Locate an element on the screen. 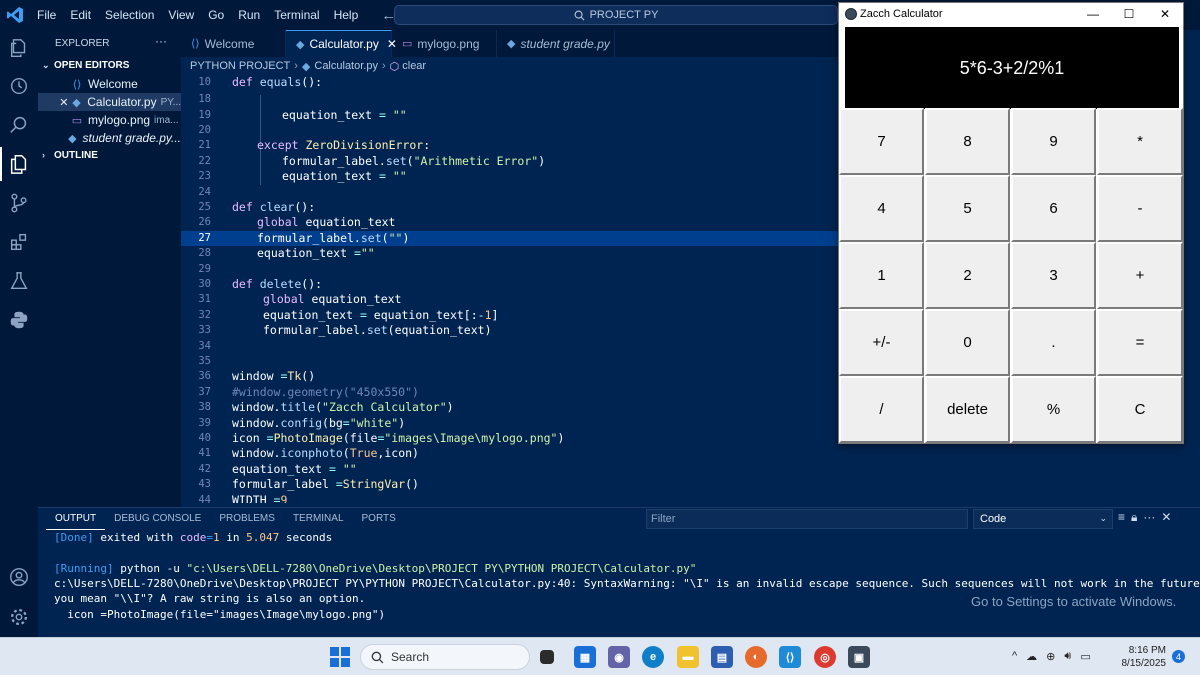 This screenshot has height=675, width=1200. open-editors-header: ⌄ OPEN EDITORS is located at coordinates (109, 65).